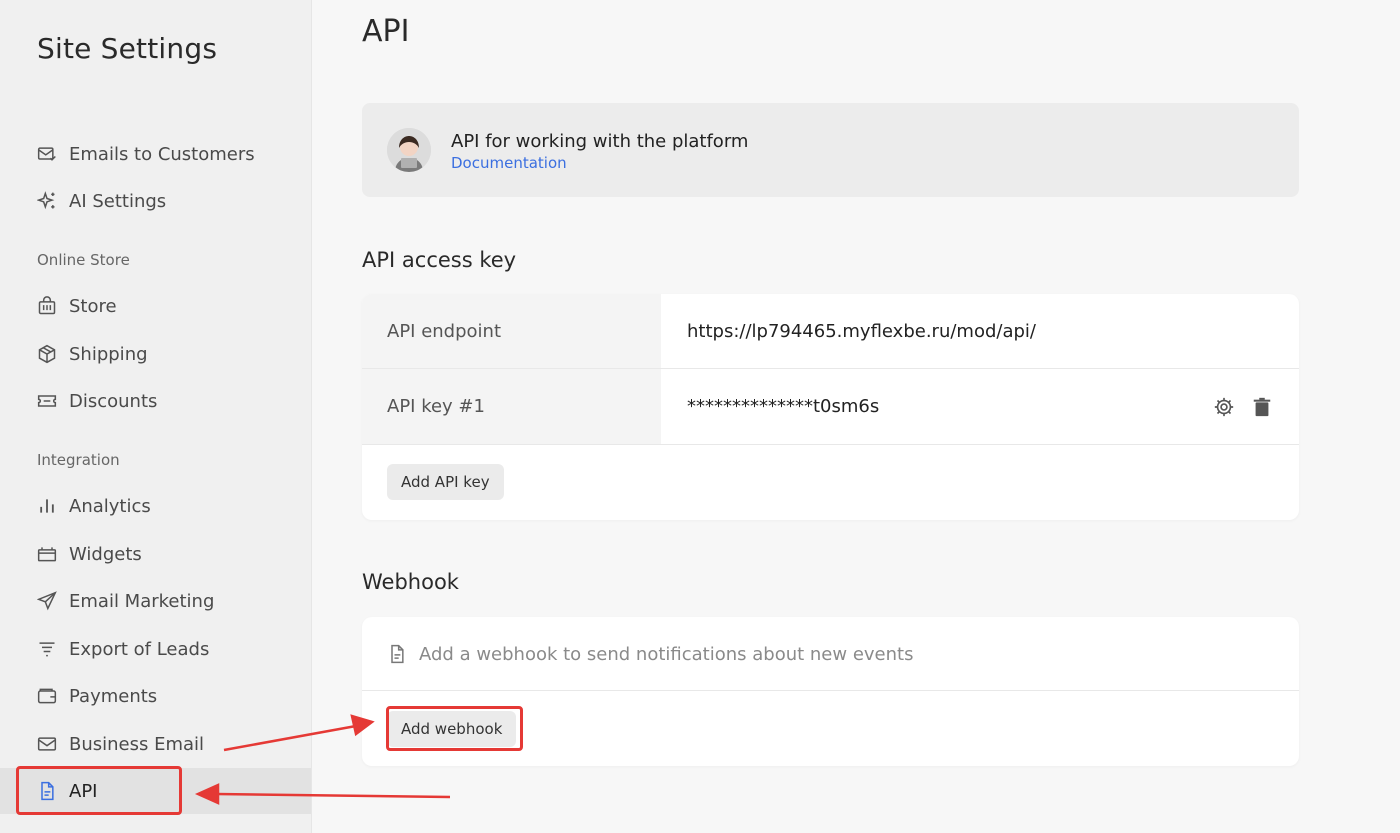 The height and width of the screenshot is (833, 1400). I want to click on sidebar-item-emails-to-customers: Emails to Customers, so click(155, 154).